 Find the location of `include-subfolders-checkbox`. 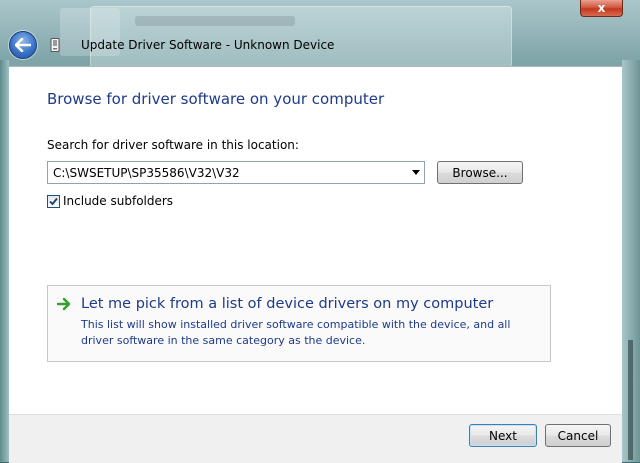

include-subfolders-checkbox is located at coordinates (53, 201).